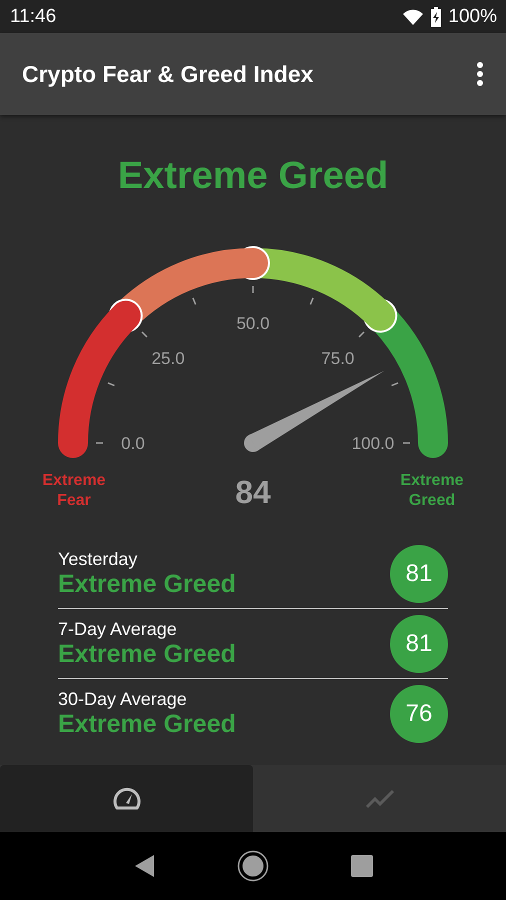 This screenshot has height=900, width=506. I want to click on sentiment-headline: Extreme Greed, so click(253, 176).